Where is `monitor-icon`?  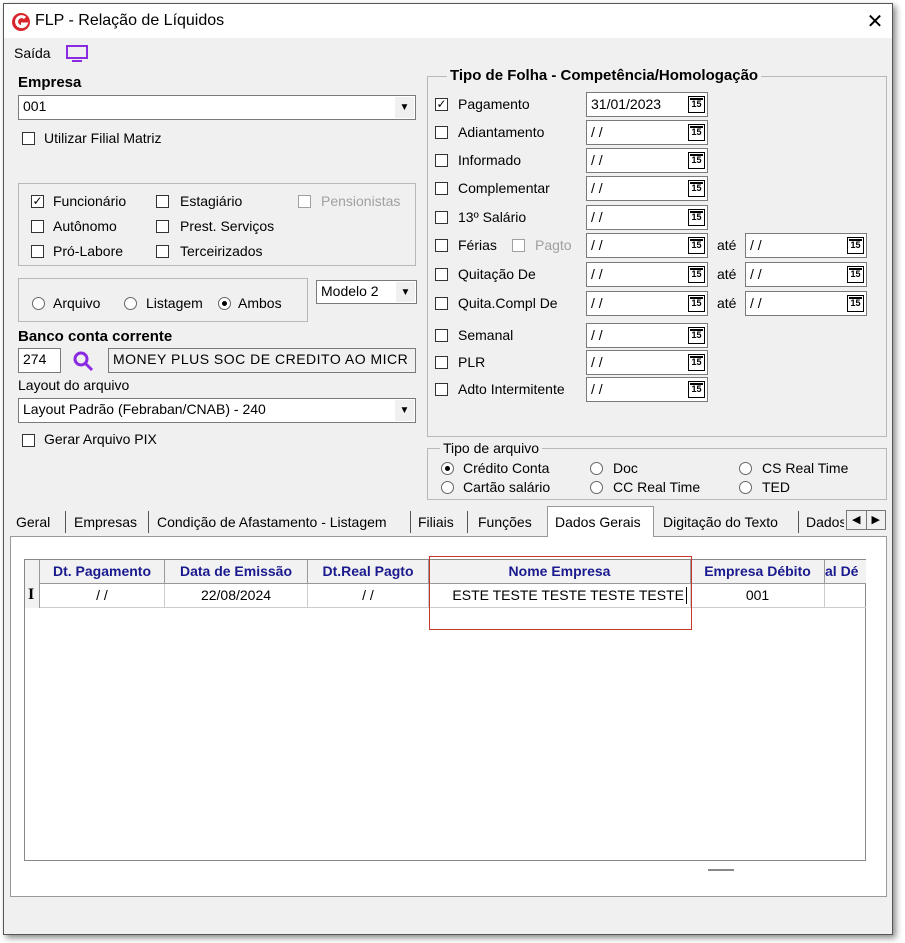 monitor-icon is located at coordinates (77, 54).